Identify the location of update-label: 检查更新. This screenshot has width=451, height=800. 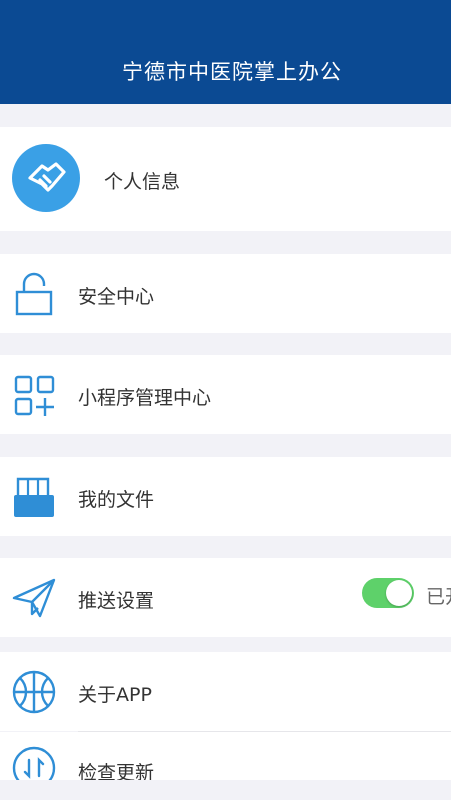
(116, 771).